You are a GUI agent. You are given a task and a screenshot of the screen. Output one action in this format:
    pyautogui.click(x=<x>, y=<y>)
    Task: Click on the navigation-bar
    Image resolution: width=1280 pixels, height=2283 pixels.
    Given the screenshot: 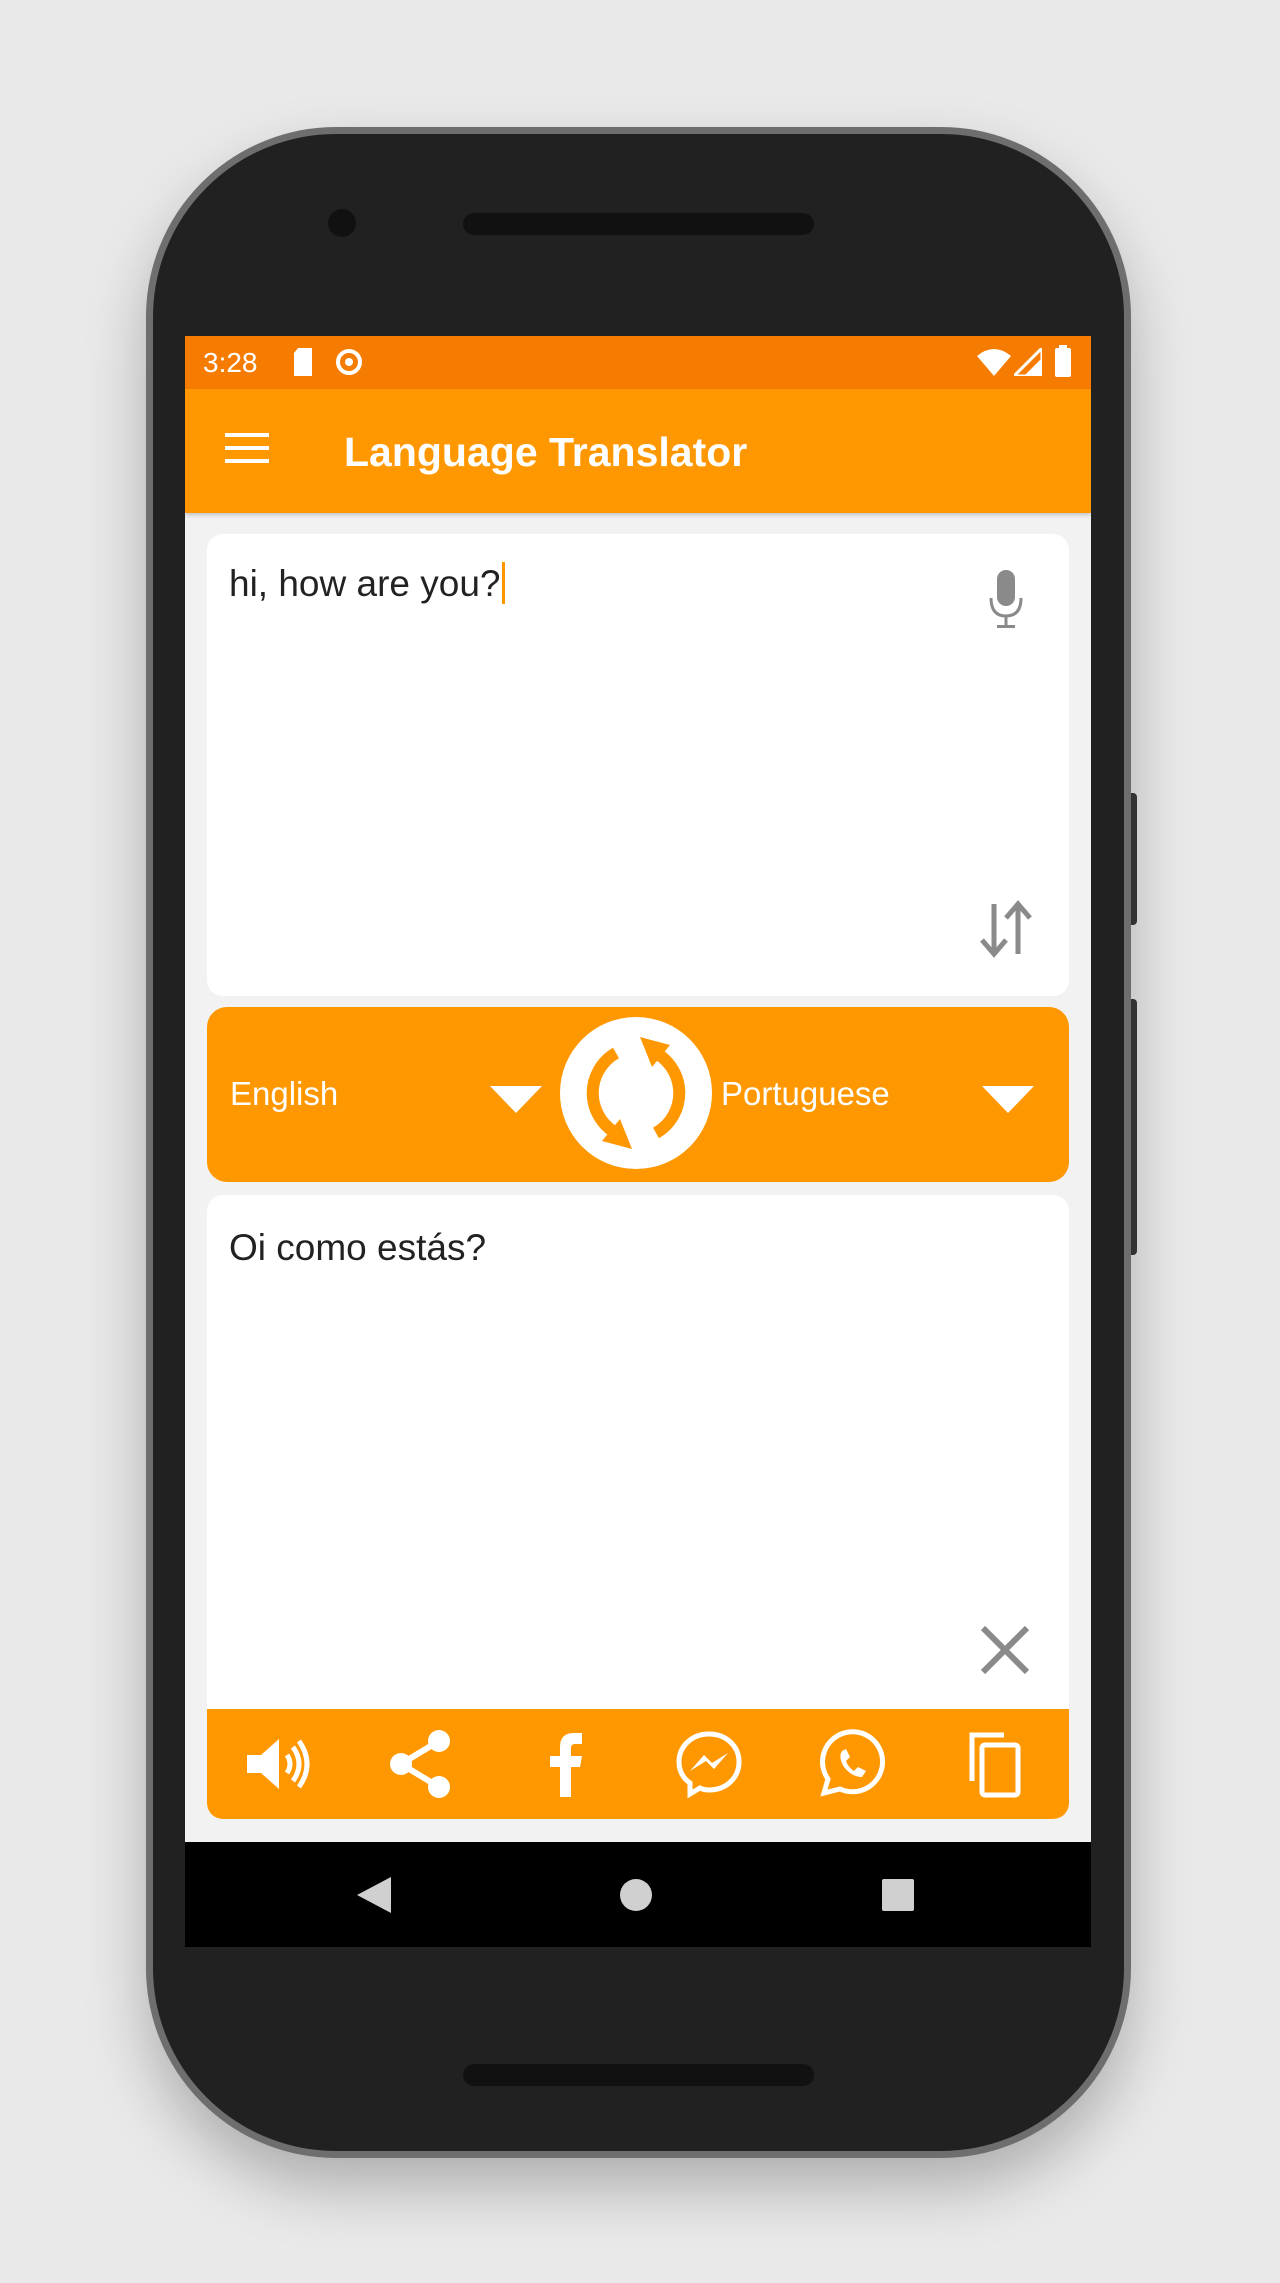 What is the action you would take?
    pyautogui.click(x=638, y=1894)
    